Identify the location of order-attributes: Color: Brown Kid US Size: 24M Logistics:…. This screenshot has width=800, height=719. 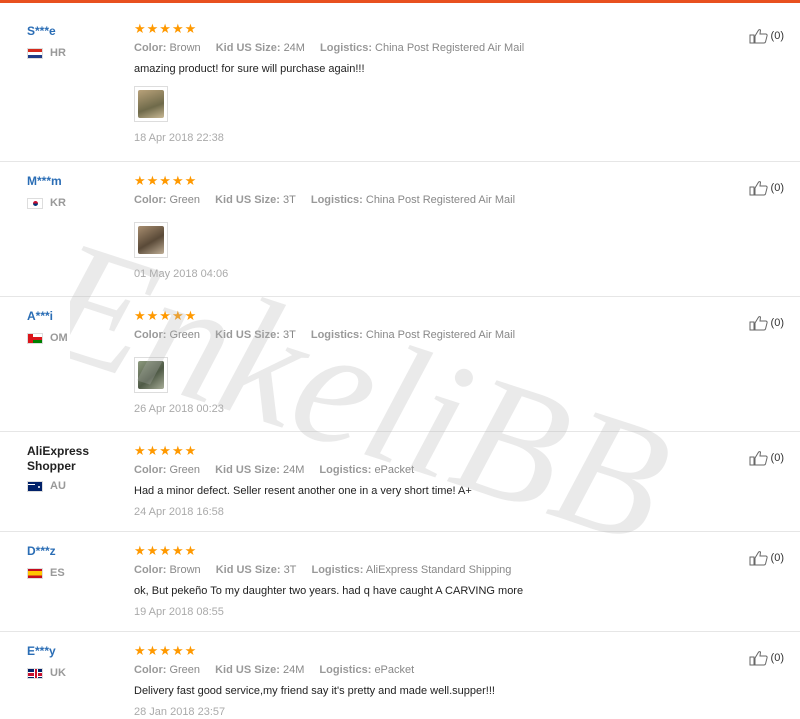
(429, 48).